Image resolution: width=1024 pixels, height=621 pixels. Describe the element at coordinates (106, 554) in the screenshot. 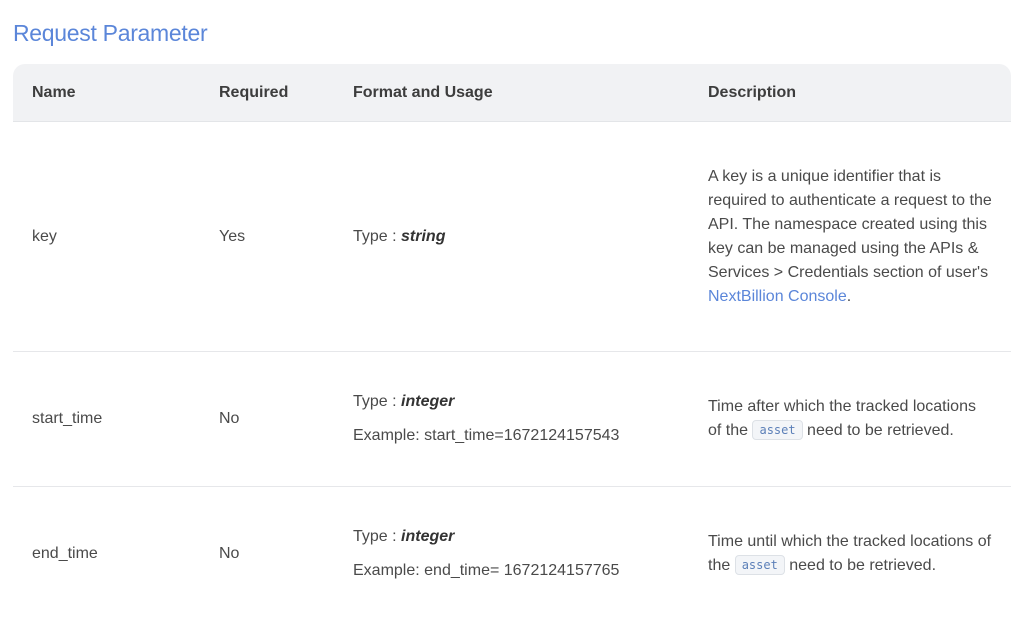

I see `param-name: end_time` at that location.